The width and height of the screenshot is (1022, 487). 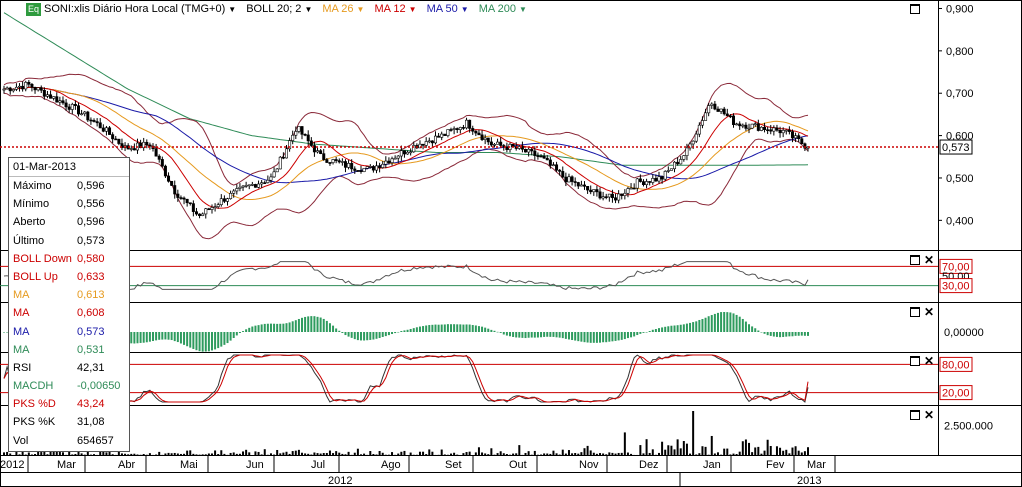 I want to click on data-window-value: 0,573, so click(x=91, y=331).